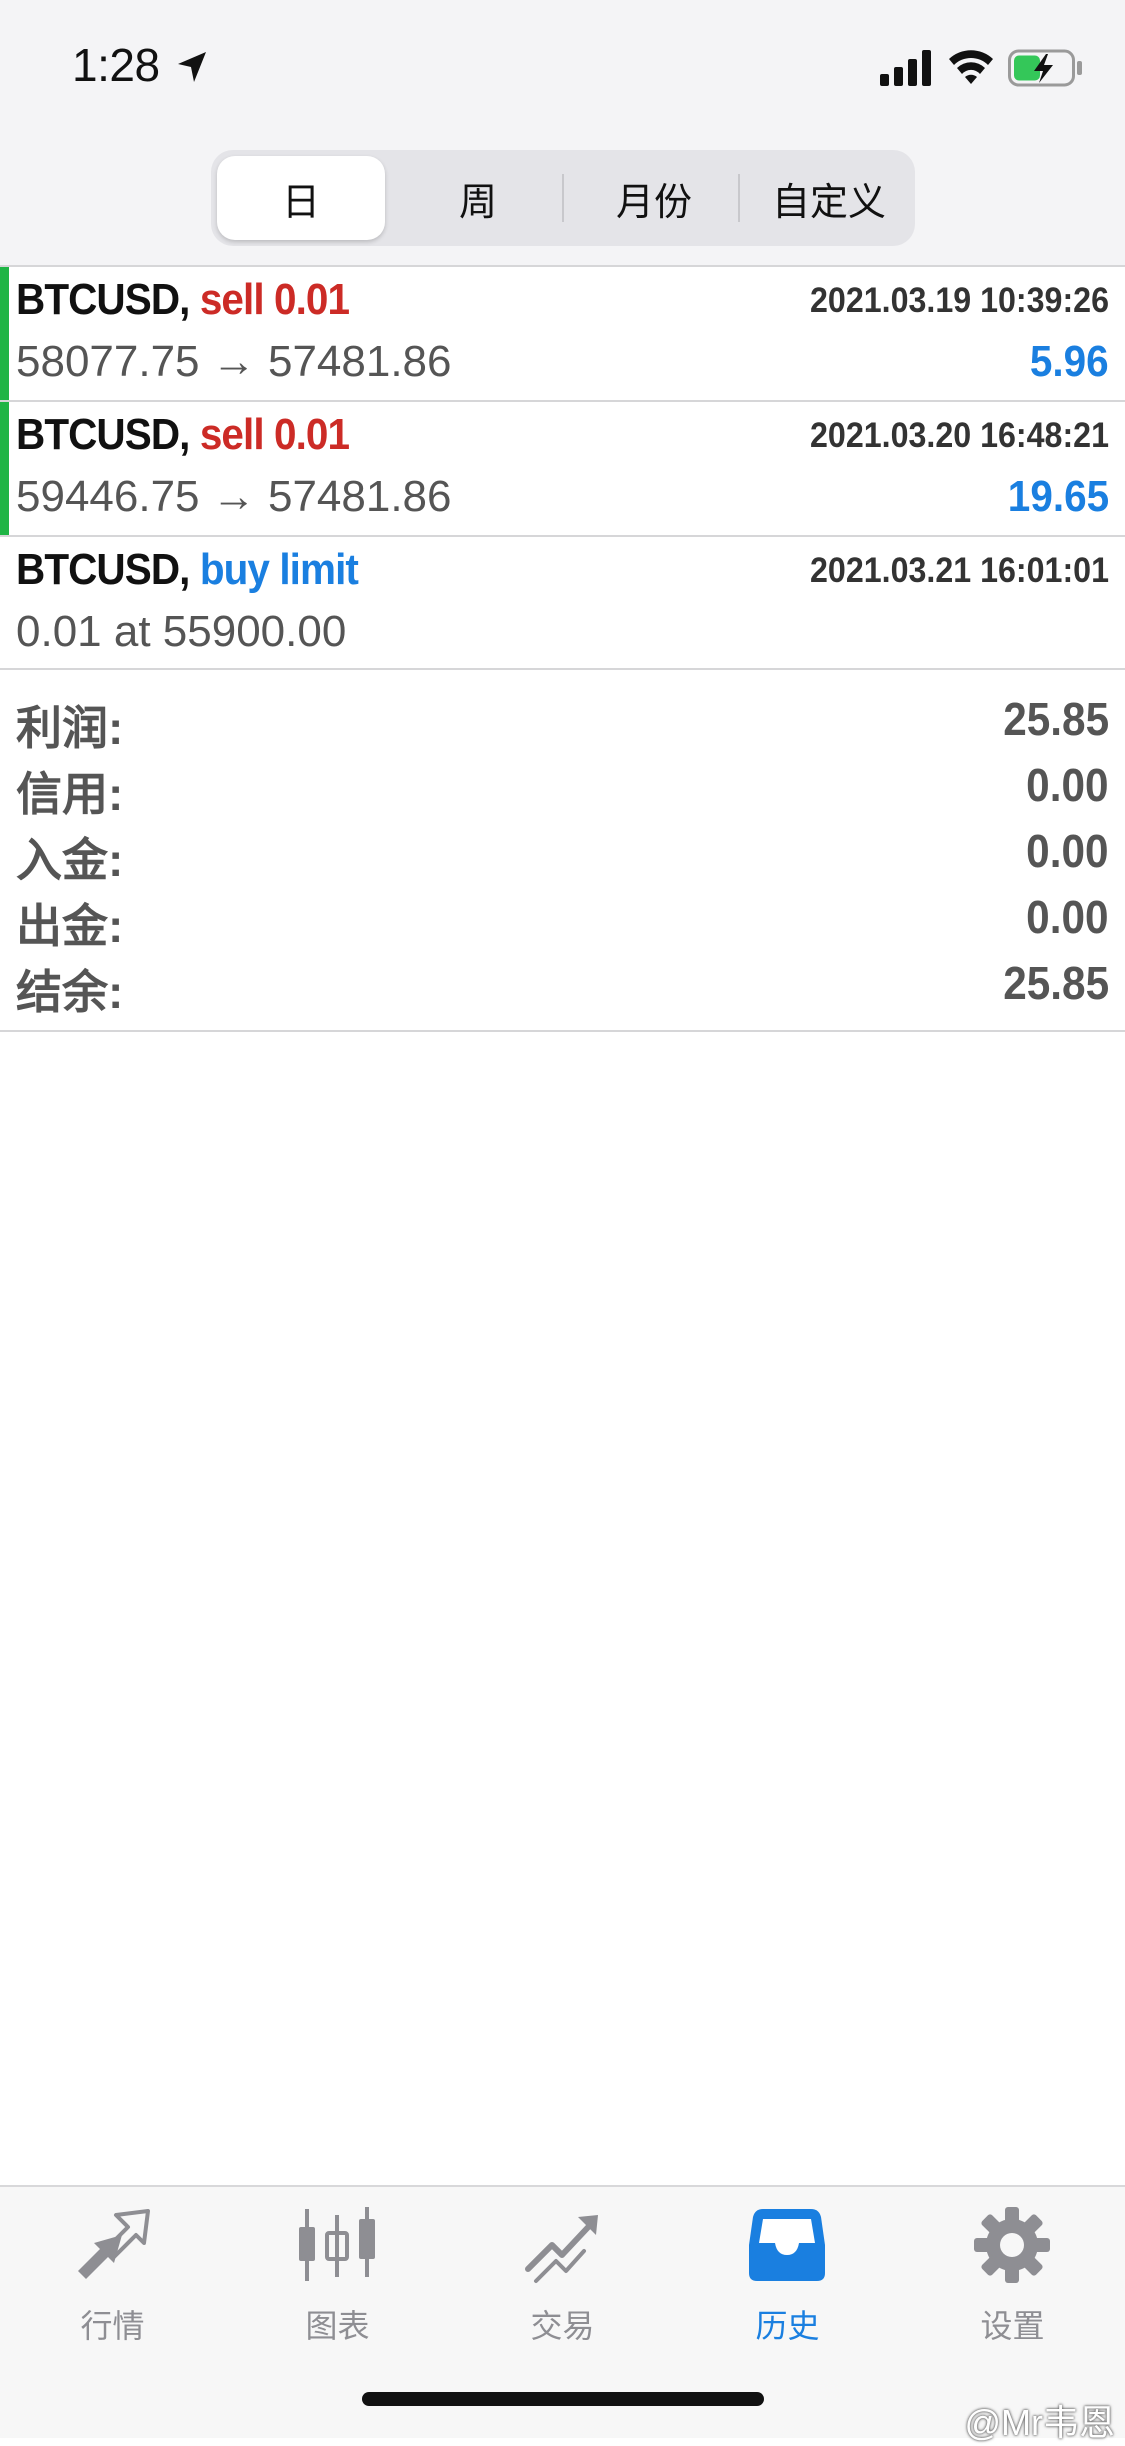  I want to click on trade-chart-icon, so click(561, 2249).